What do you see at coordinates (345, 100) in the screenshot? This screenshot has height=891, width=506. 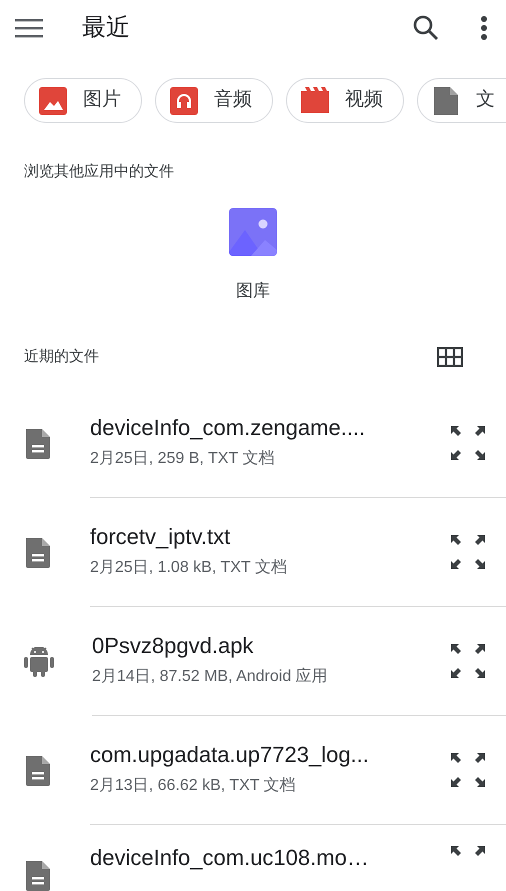 I see `filter-chip: 视频` at bounding box center [345, 100].